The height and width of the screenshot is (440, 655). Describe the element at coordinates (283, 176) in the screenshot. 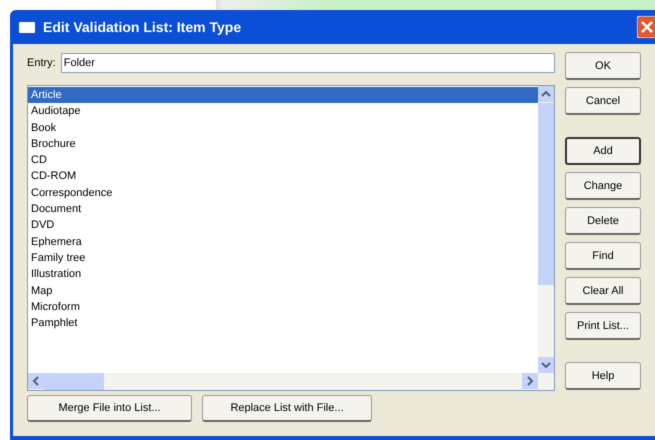

I see `list-item: CD-ROM` at that location.